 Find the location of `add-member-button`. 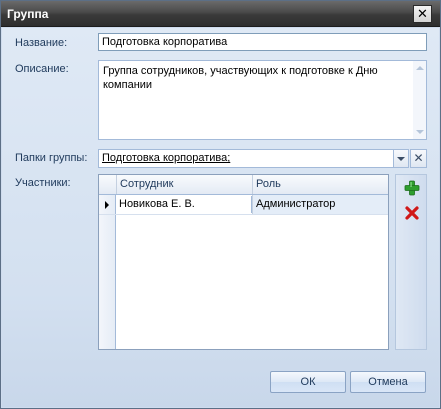

add-member-button is located at coordinates (412, 188).